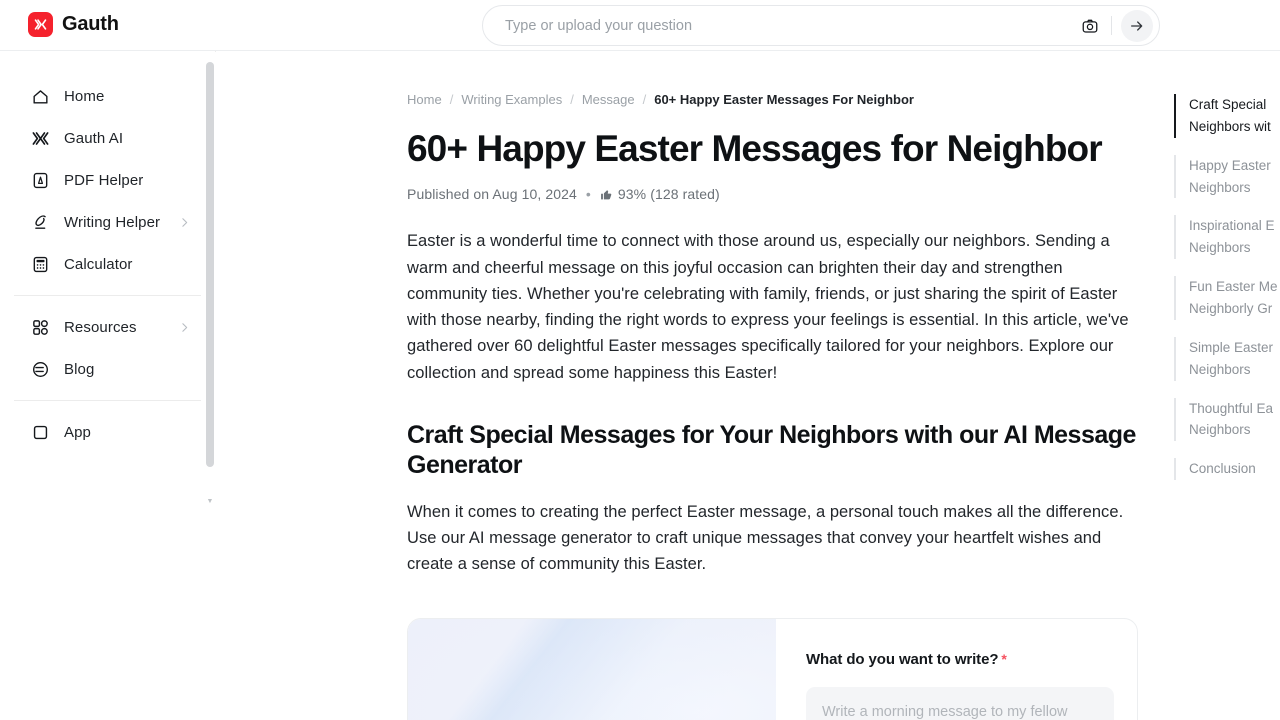 The width and height of the screenshot is (1280, 720). I want to click on toc-item-3: Fun Easter Me Neighborly Gr, so click(1227, 298).